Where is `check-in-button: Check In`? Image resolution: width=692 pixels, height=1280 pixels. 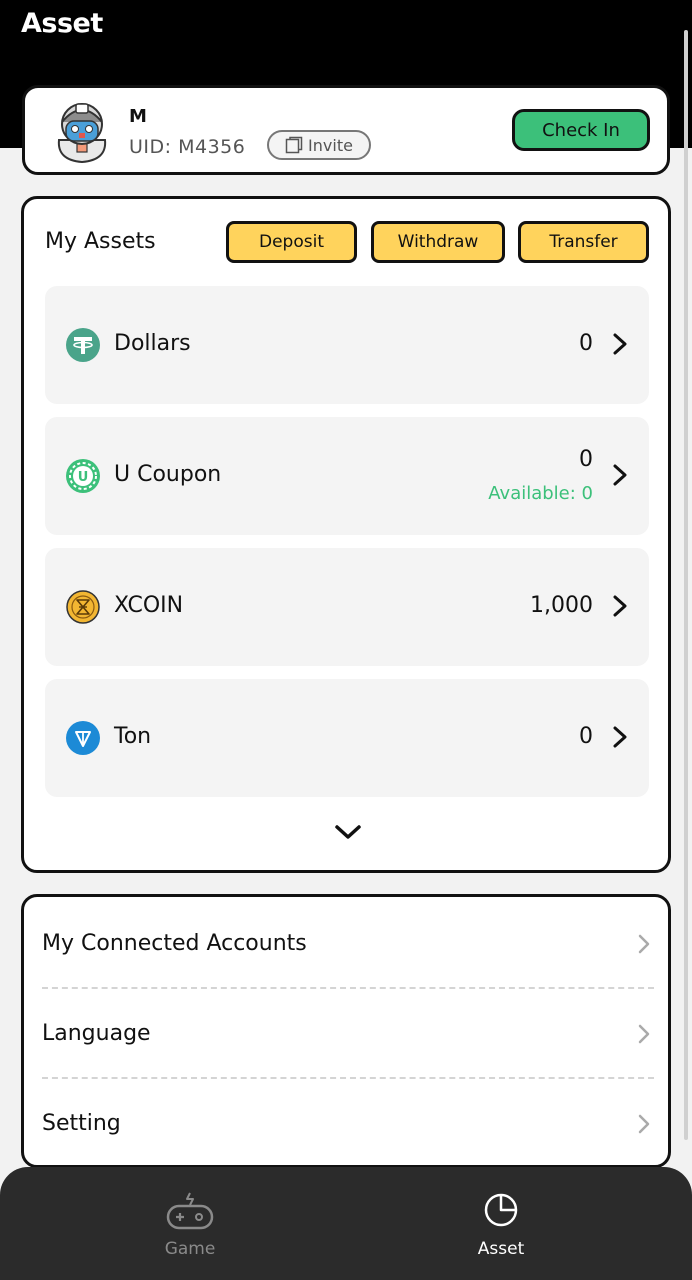
check-in-button: Check In is located at coordinates (581, 130).